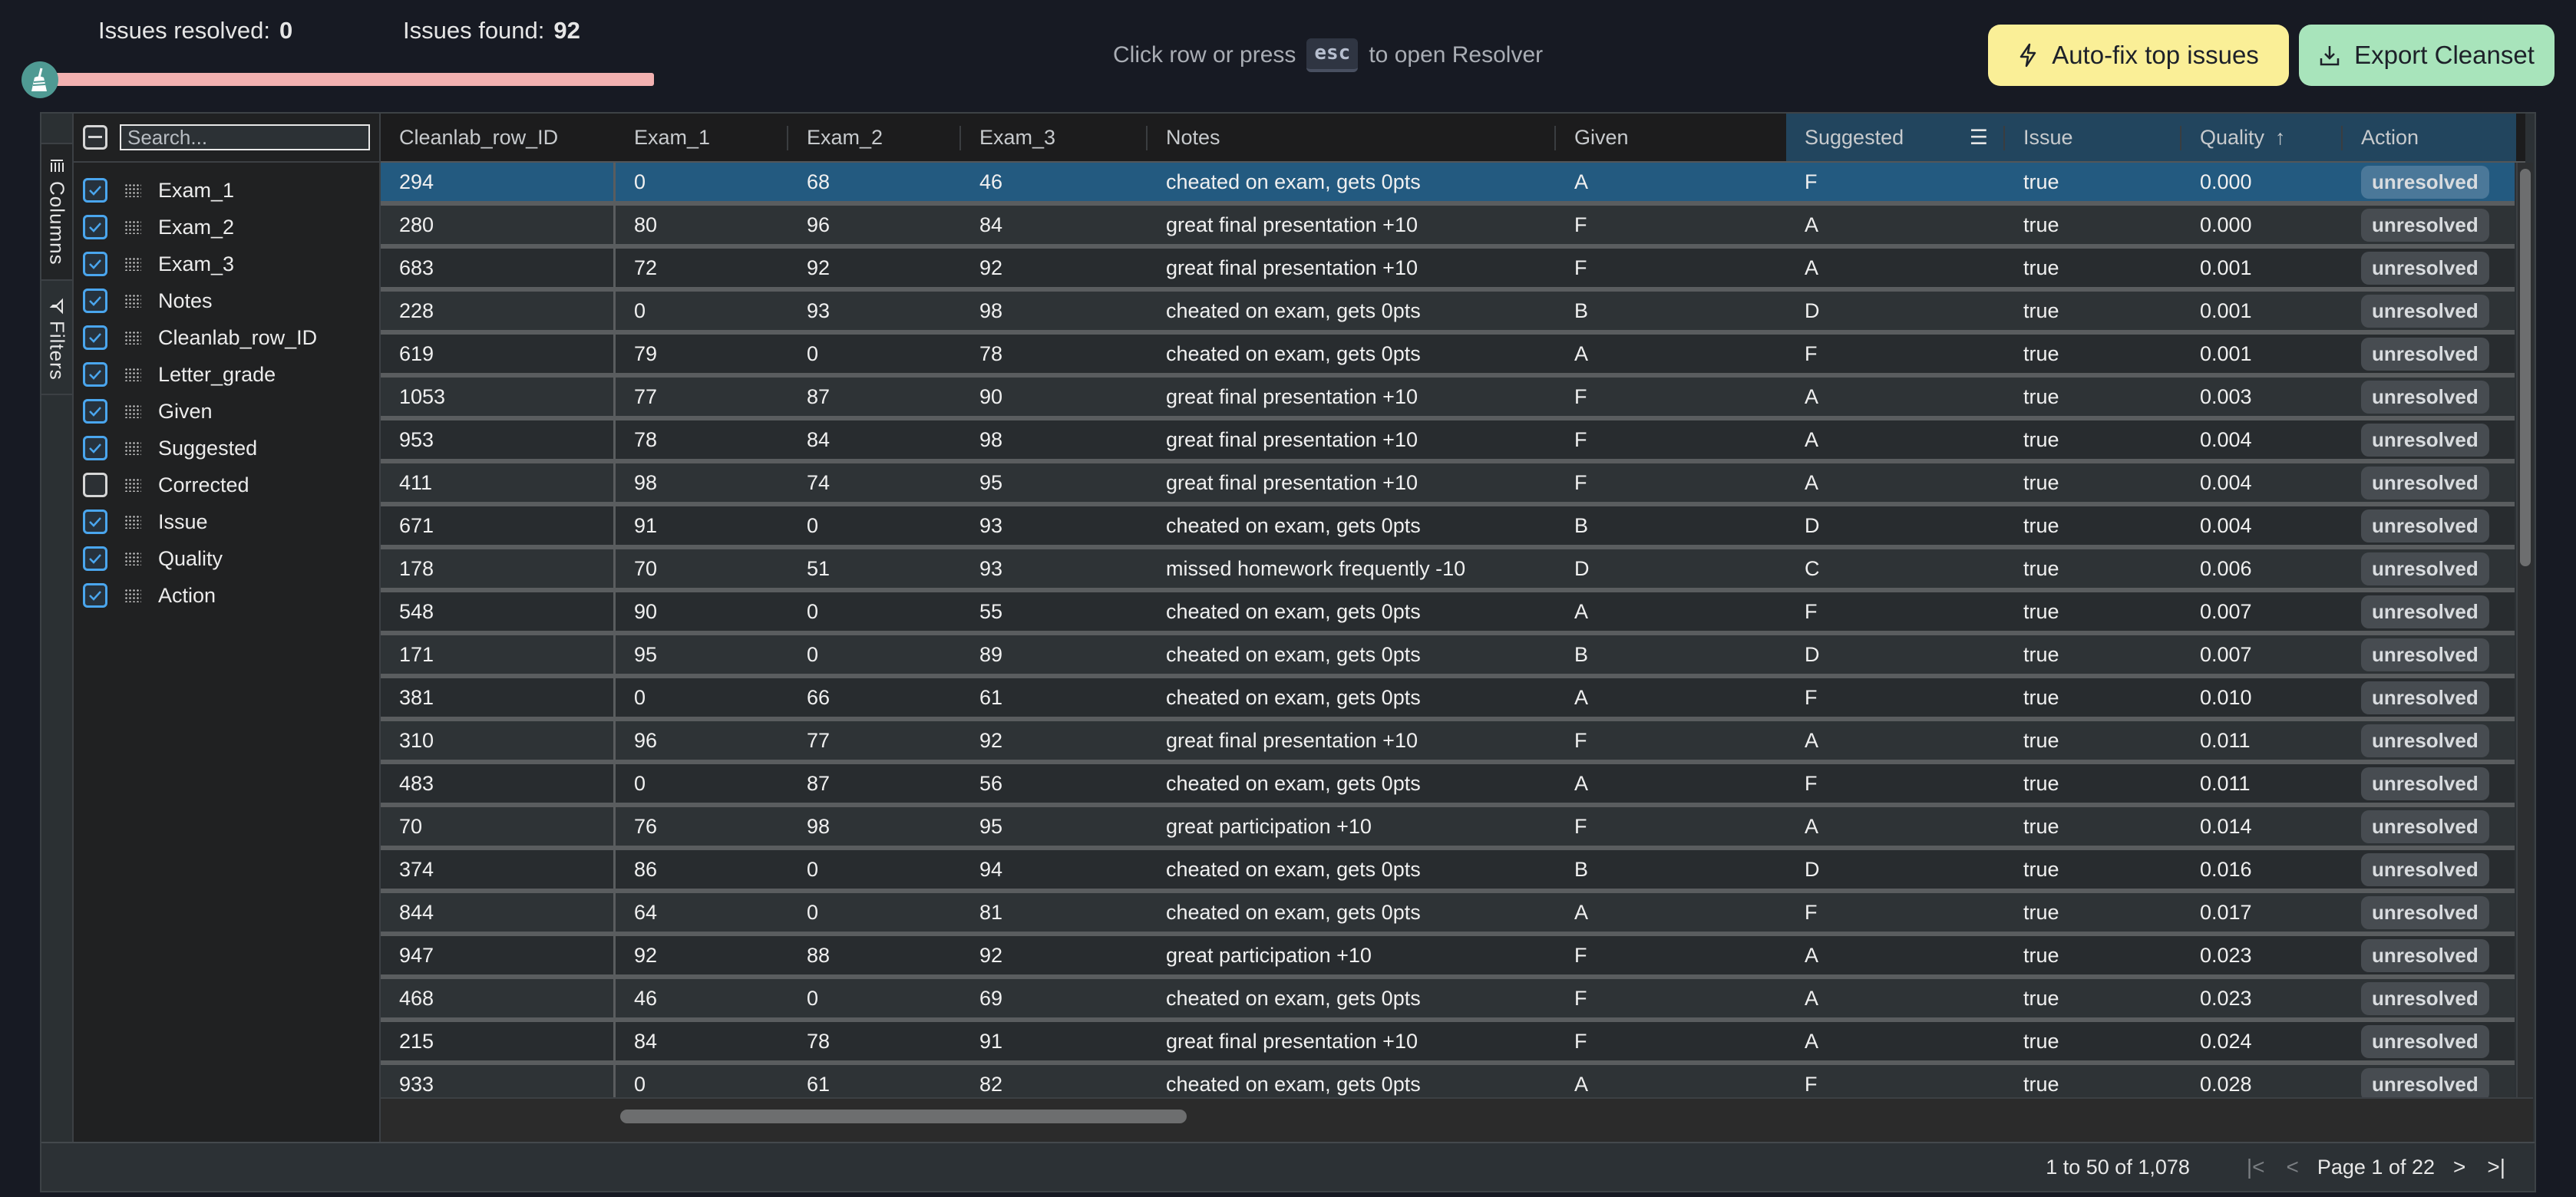  I want to click on horizontal-scrollbar, so click(1457, 1119).